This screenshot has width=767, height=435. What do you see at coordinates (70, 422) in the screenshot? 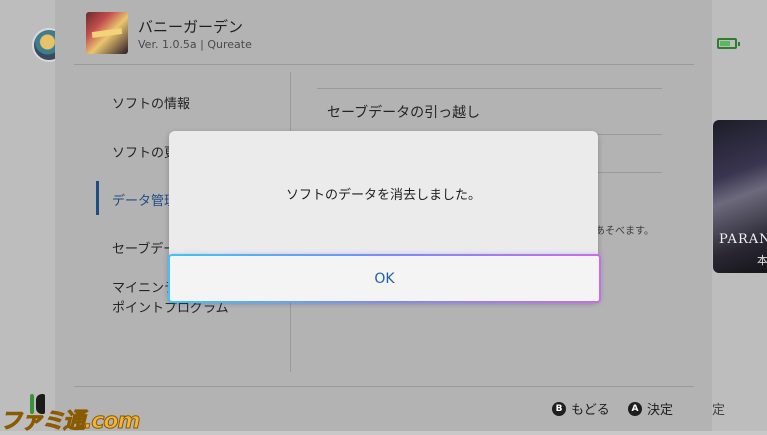
I see `watermark-logo: ファミ通.com` at bounding box center [70, 422].